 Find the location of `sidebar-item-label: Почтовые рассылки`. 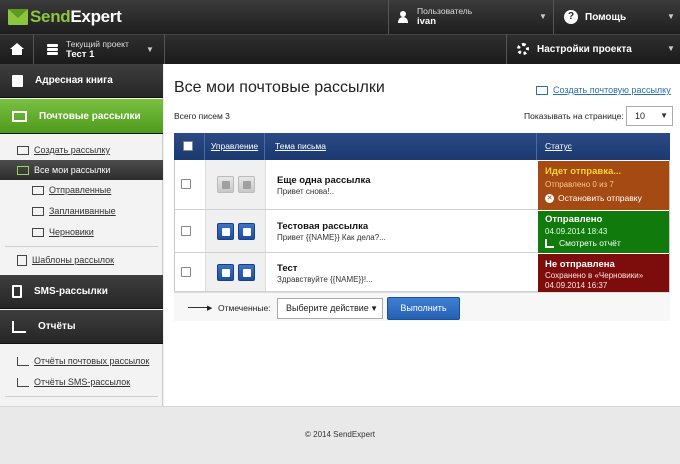

sidebar-item-label: Почтовые рассылки is located at coordinates (90, 116).